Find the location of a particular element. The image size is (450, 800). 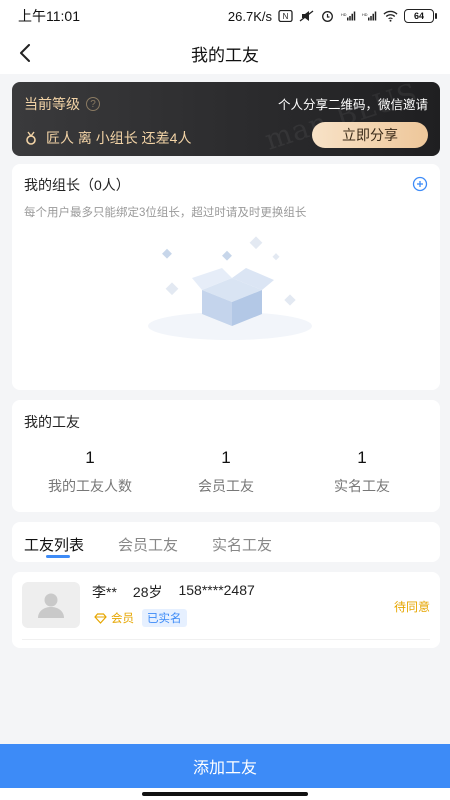

status-time: 上午11:01 is located at coordinates (49, 16).